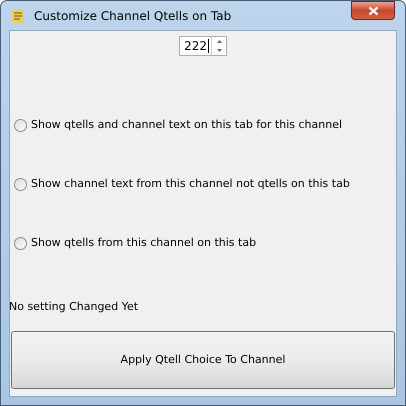  What do you see at coordinates (203, 360) in the screenshot?
I see `apply-button: Apply Qtell Choice To Channel` at bounding box center [203, 360].